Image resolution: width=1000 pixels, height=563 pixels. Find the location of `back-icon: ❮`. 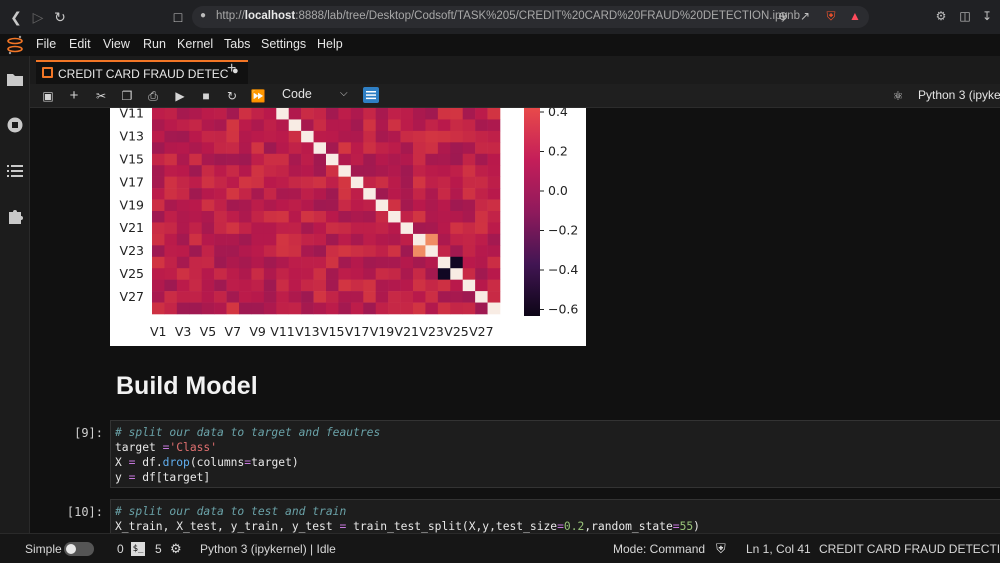

back-icon: ❮ is located at coordinates (16, 17).